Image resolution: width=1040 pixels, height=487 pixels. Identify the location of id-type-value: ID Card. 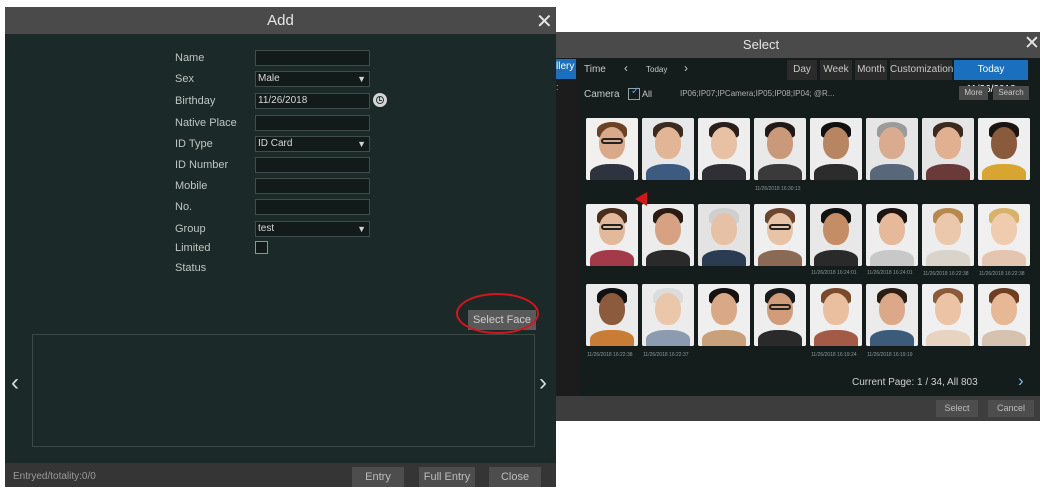
(275, 143).